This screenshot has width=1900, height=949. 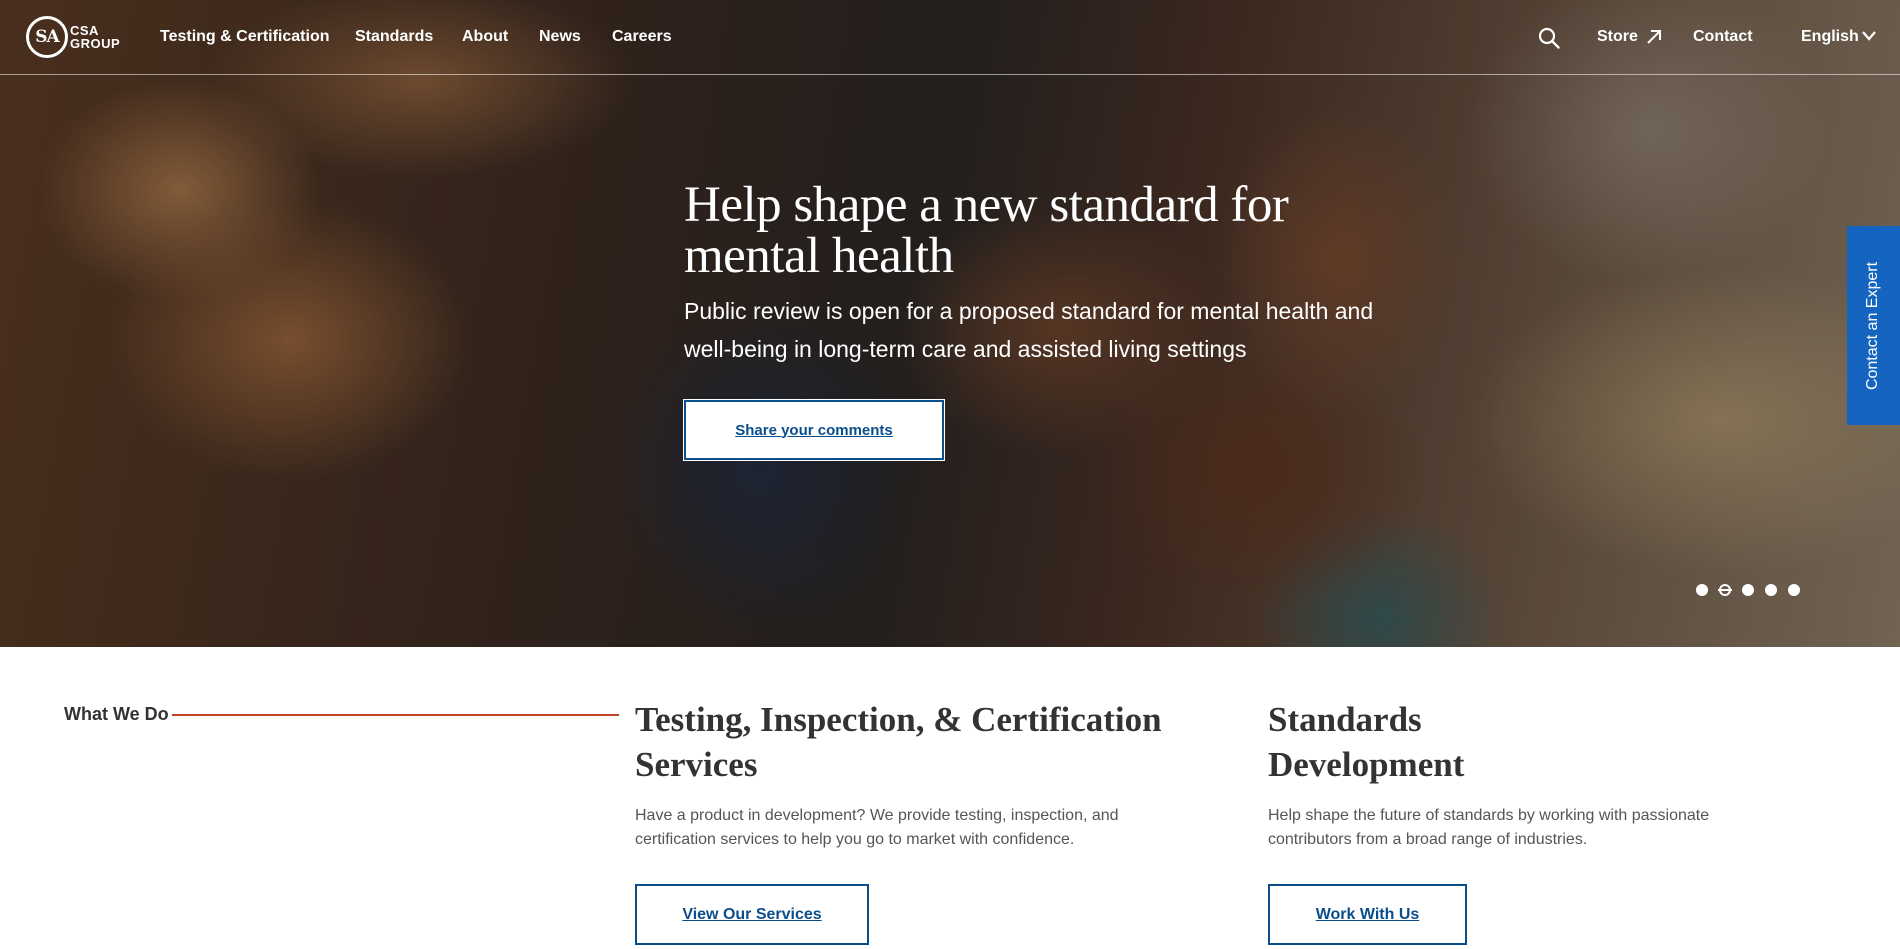 I want to click on nav-news: News, so click(x=560, y=37).